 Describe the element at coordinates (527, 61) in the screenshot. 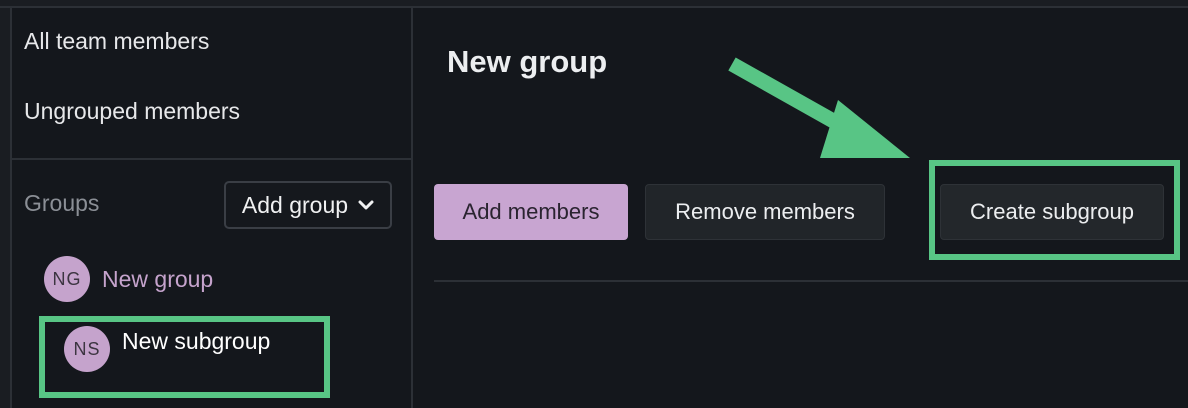

I see `page-title: New group` at that location.